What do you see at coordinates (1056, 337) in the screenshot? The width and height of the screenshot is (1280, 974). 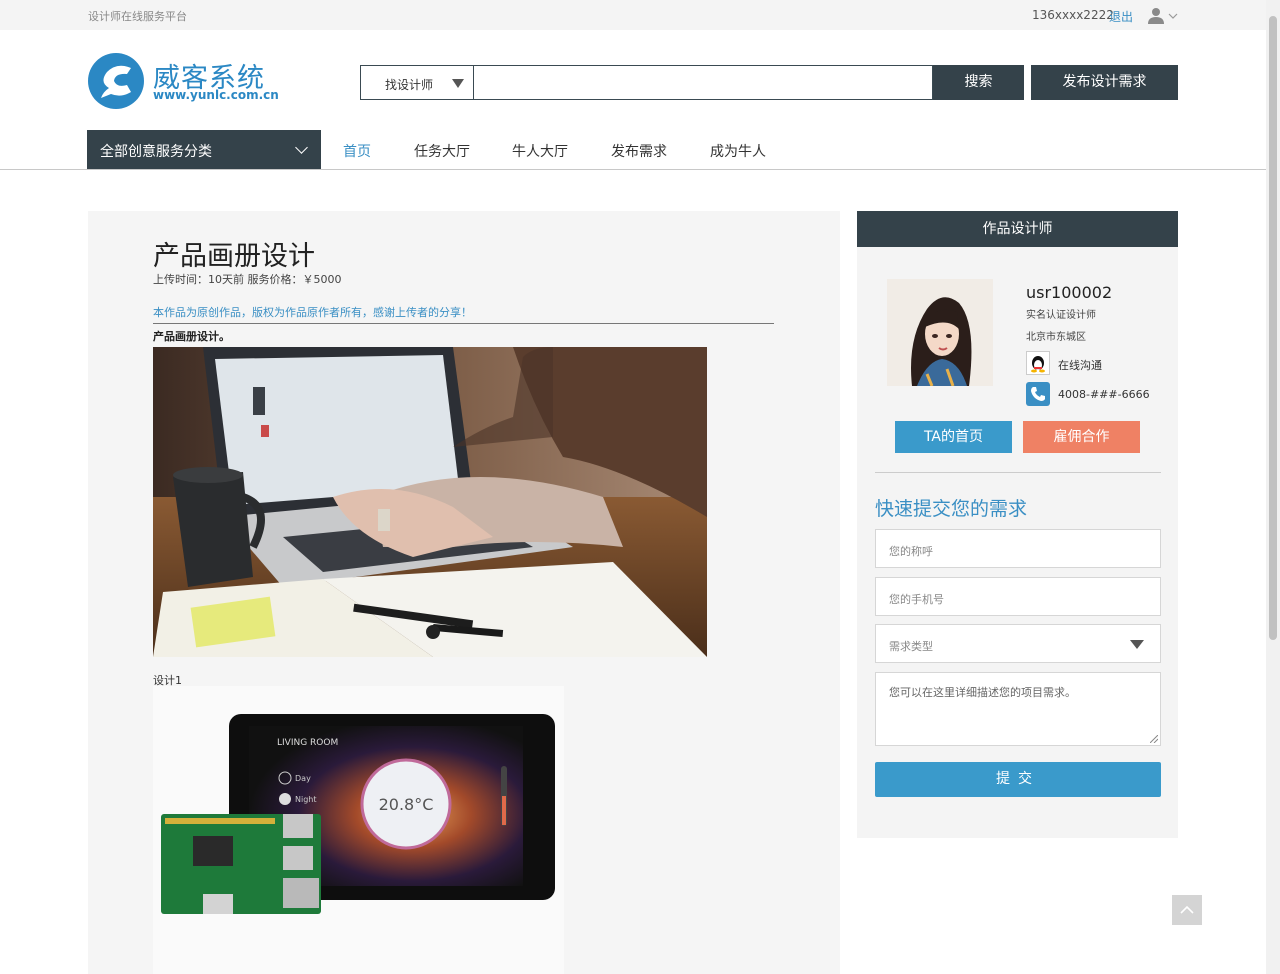 I see `designer-location: 北京市东城区` at bounding box center [1056, 337].